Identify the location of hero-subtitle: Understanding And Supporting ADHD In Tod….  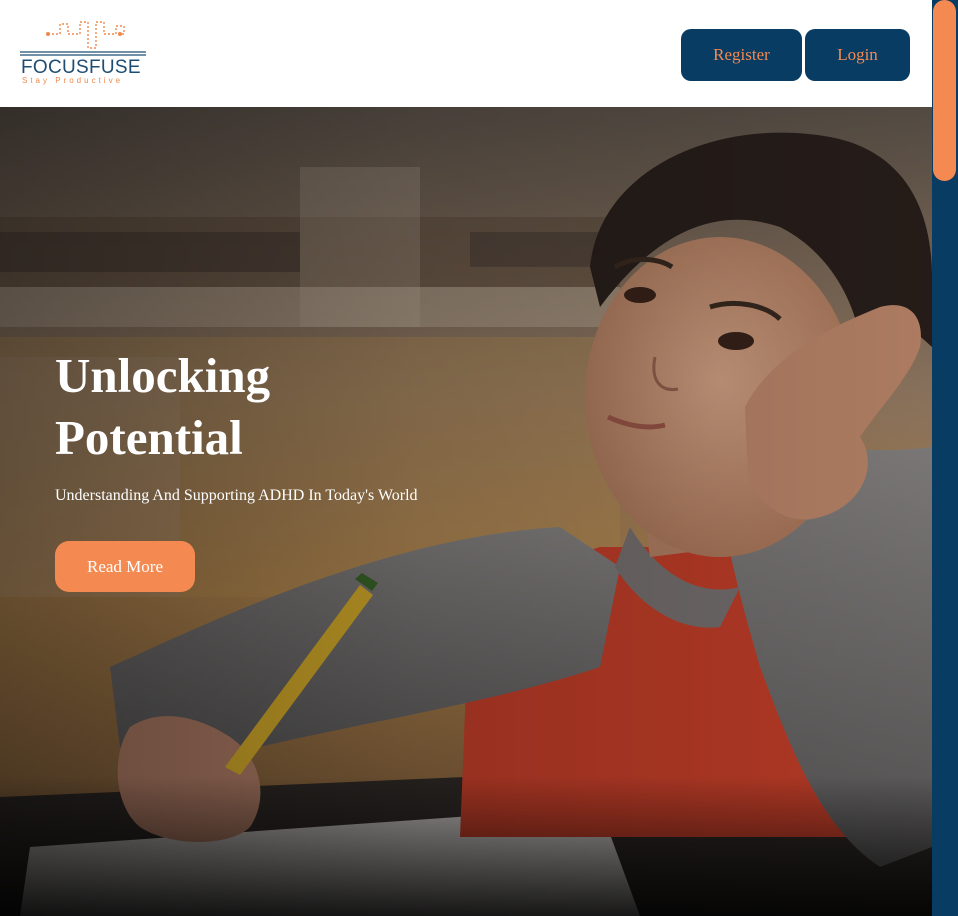
(236, 495).